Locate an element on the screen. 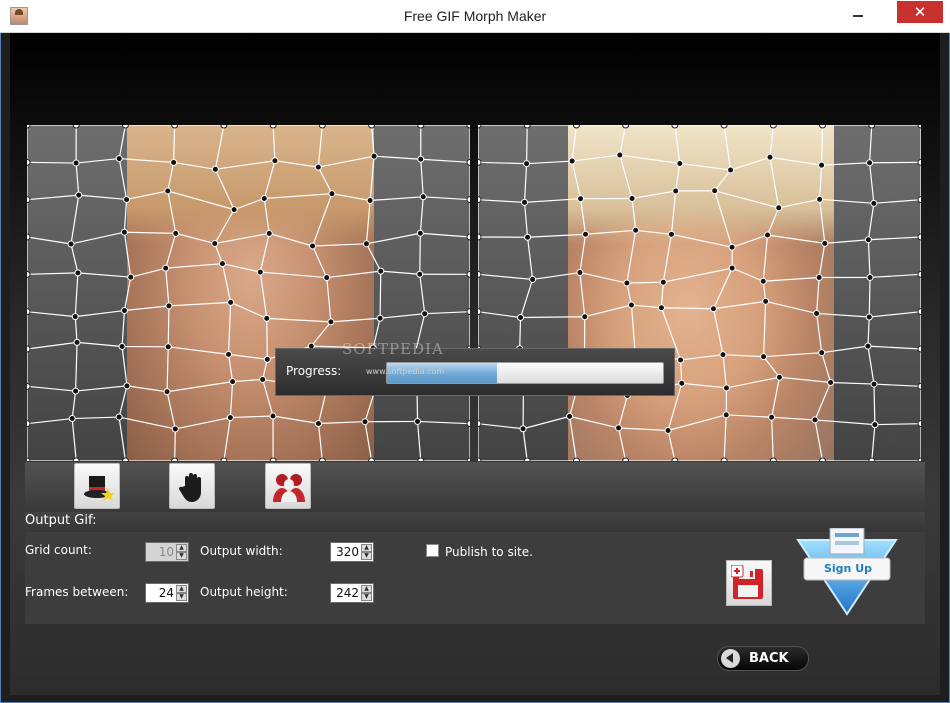  publish-label: Publish to site. is located at coordinates (489, 552).